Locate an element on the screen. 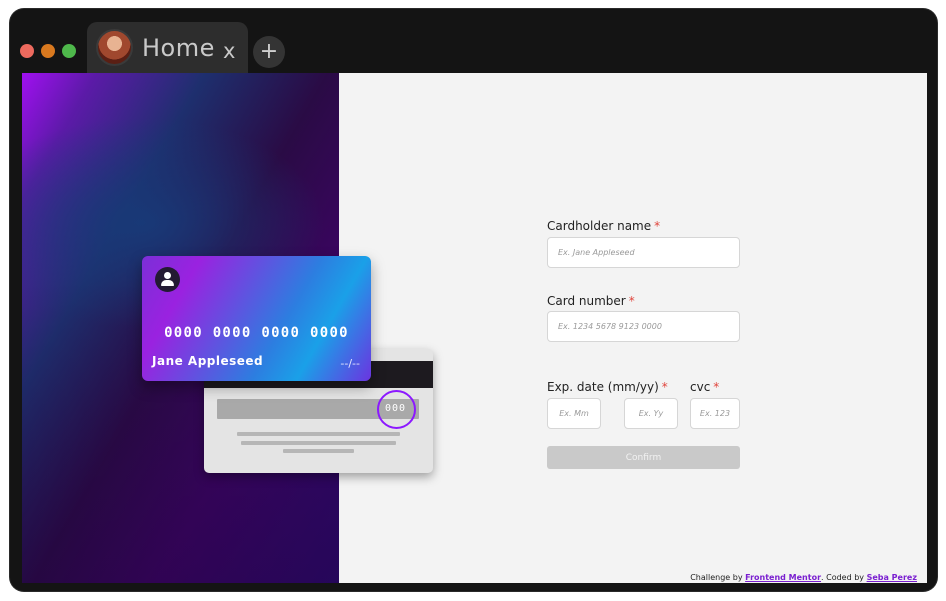 The image size is (946, 601). user-icon is located at coordinates (167, 279).